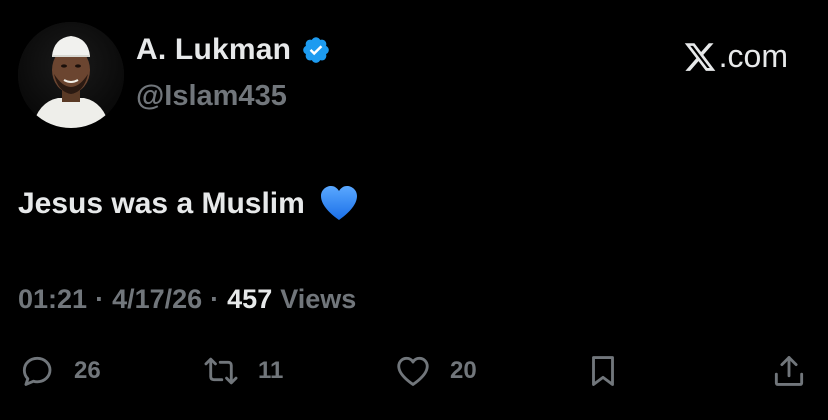 Image resolution: width=828 pixels, height=420 pixels. I want to click on action-bar: 26 11 20, so click(414, 376).